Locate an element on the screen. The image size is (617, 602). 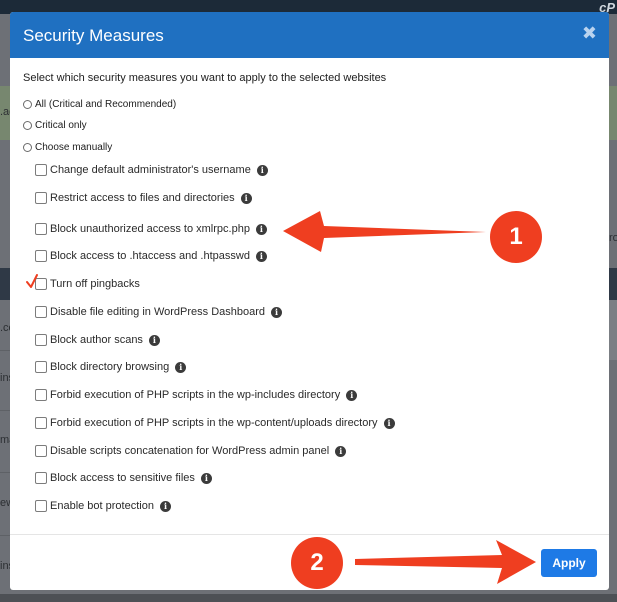
arrow-to-apply-annotation is located at coordinates (445, 562).